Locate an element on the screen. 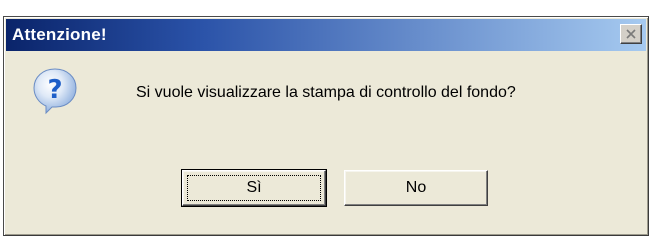  no-button: No is located at coordinates (416, 188).